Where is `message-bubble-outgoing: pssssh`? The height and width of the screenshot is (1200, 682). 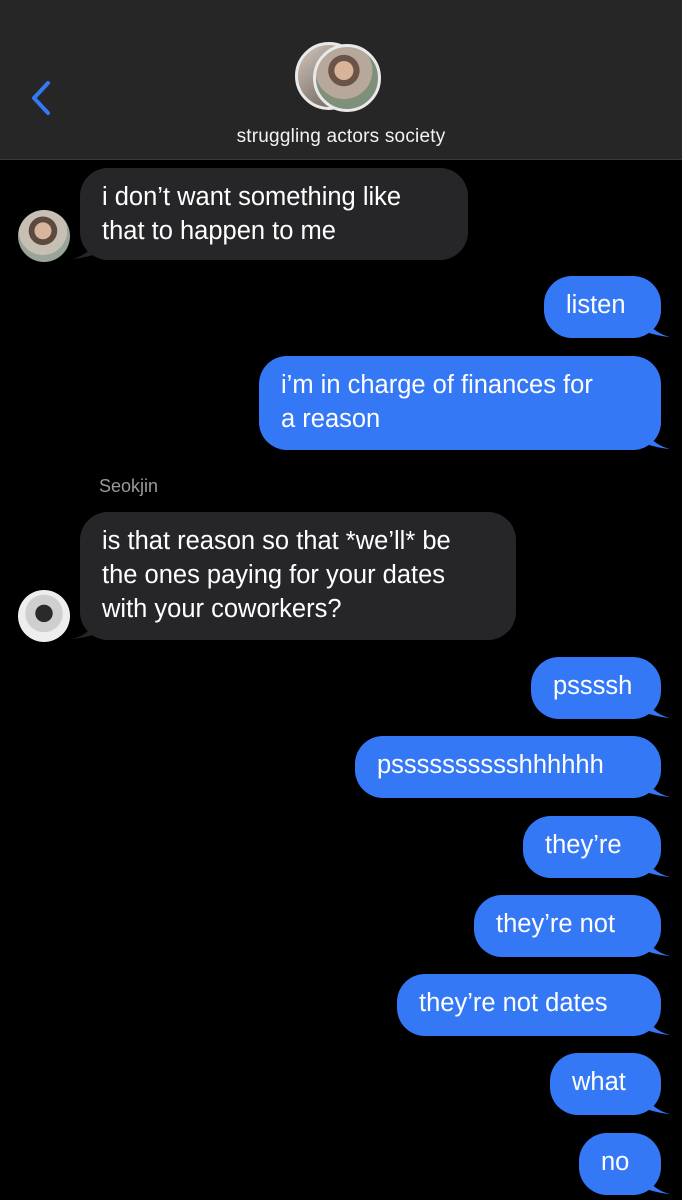 message-bubble-outgoing: pssssh is located at coordinates (596, 688).